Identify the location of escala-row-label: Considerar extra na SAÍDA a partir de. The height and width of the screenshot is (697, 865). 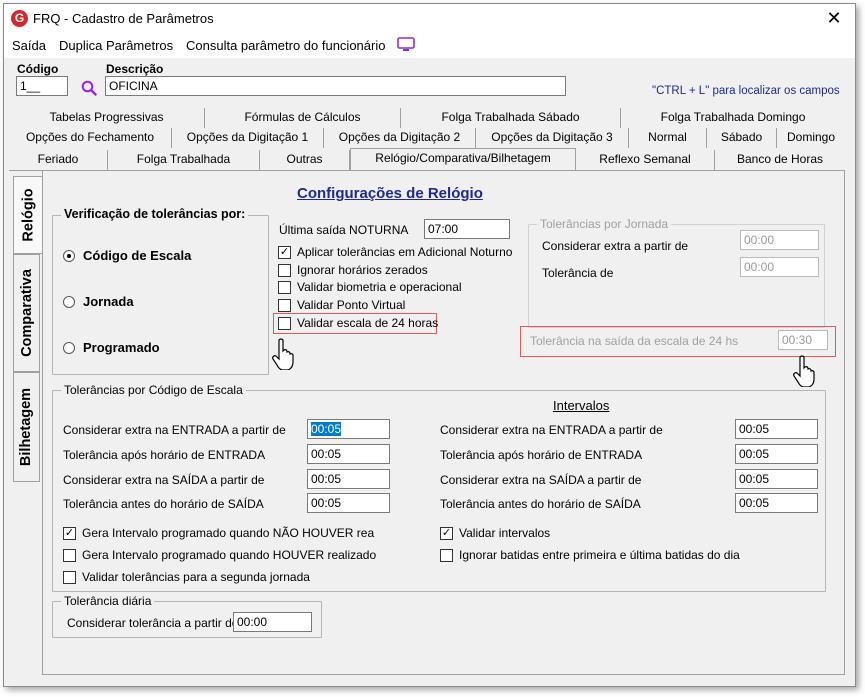
(164, 480).